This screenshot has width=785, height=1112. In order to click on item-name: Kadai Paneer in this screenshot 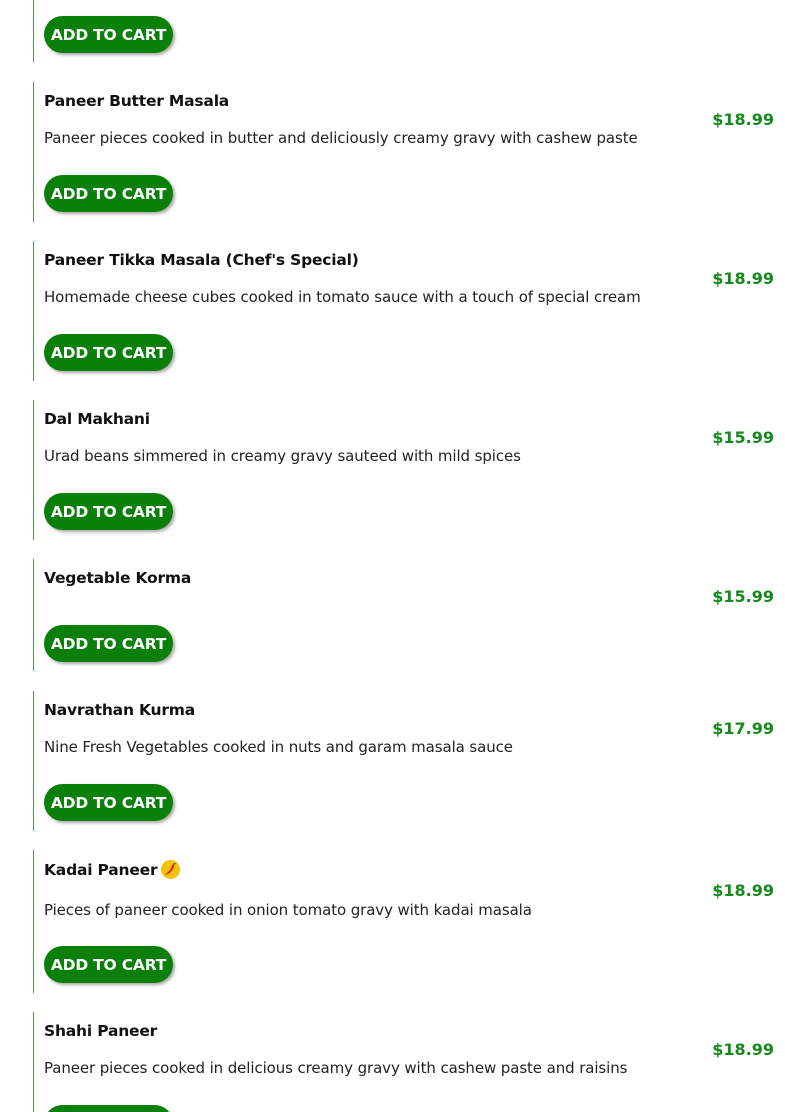, I will do `click(112, 869)`.